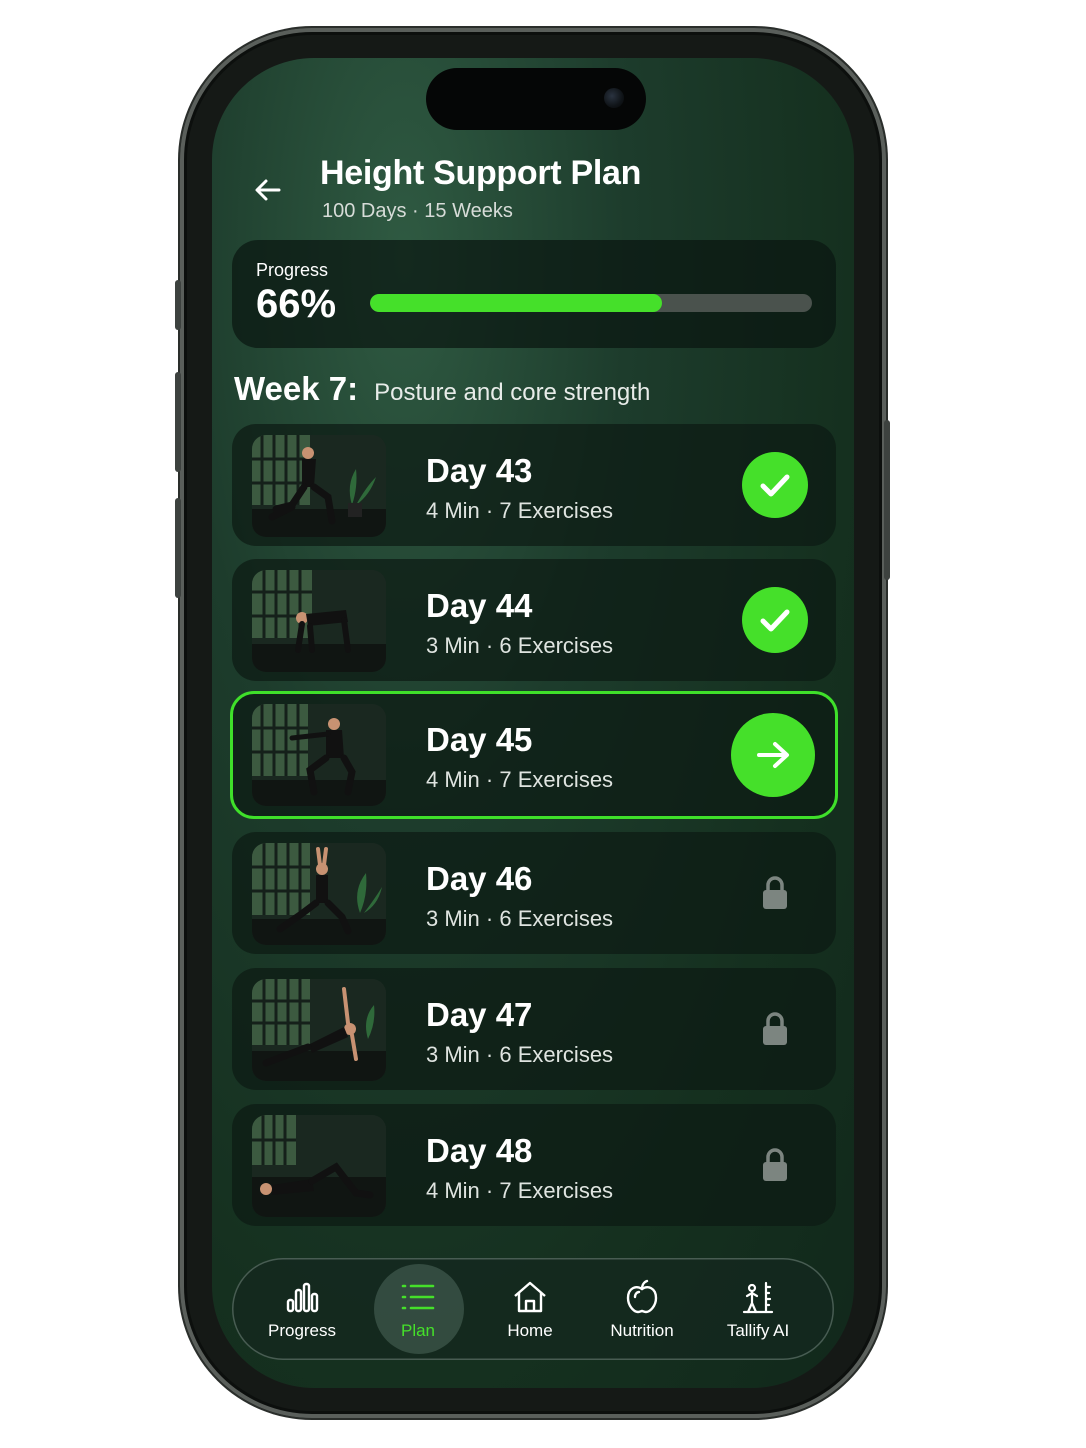 This screenshot has width=1086, height=1448. What do you see at coordinates (418, 1330) in the screenshot?
I see `nav-label: Plan` at bounding box center [418, 1330].